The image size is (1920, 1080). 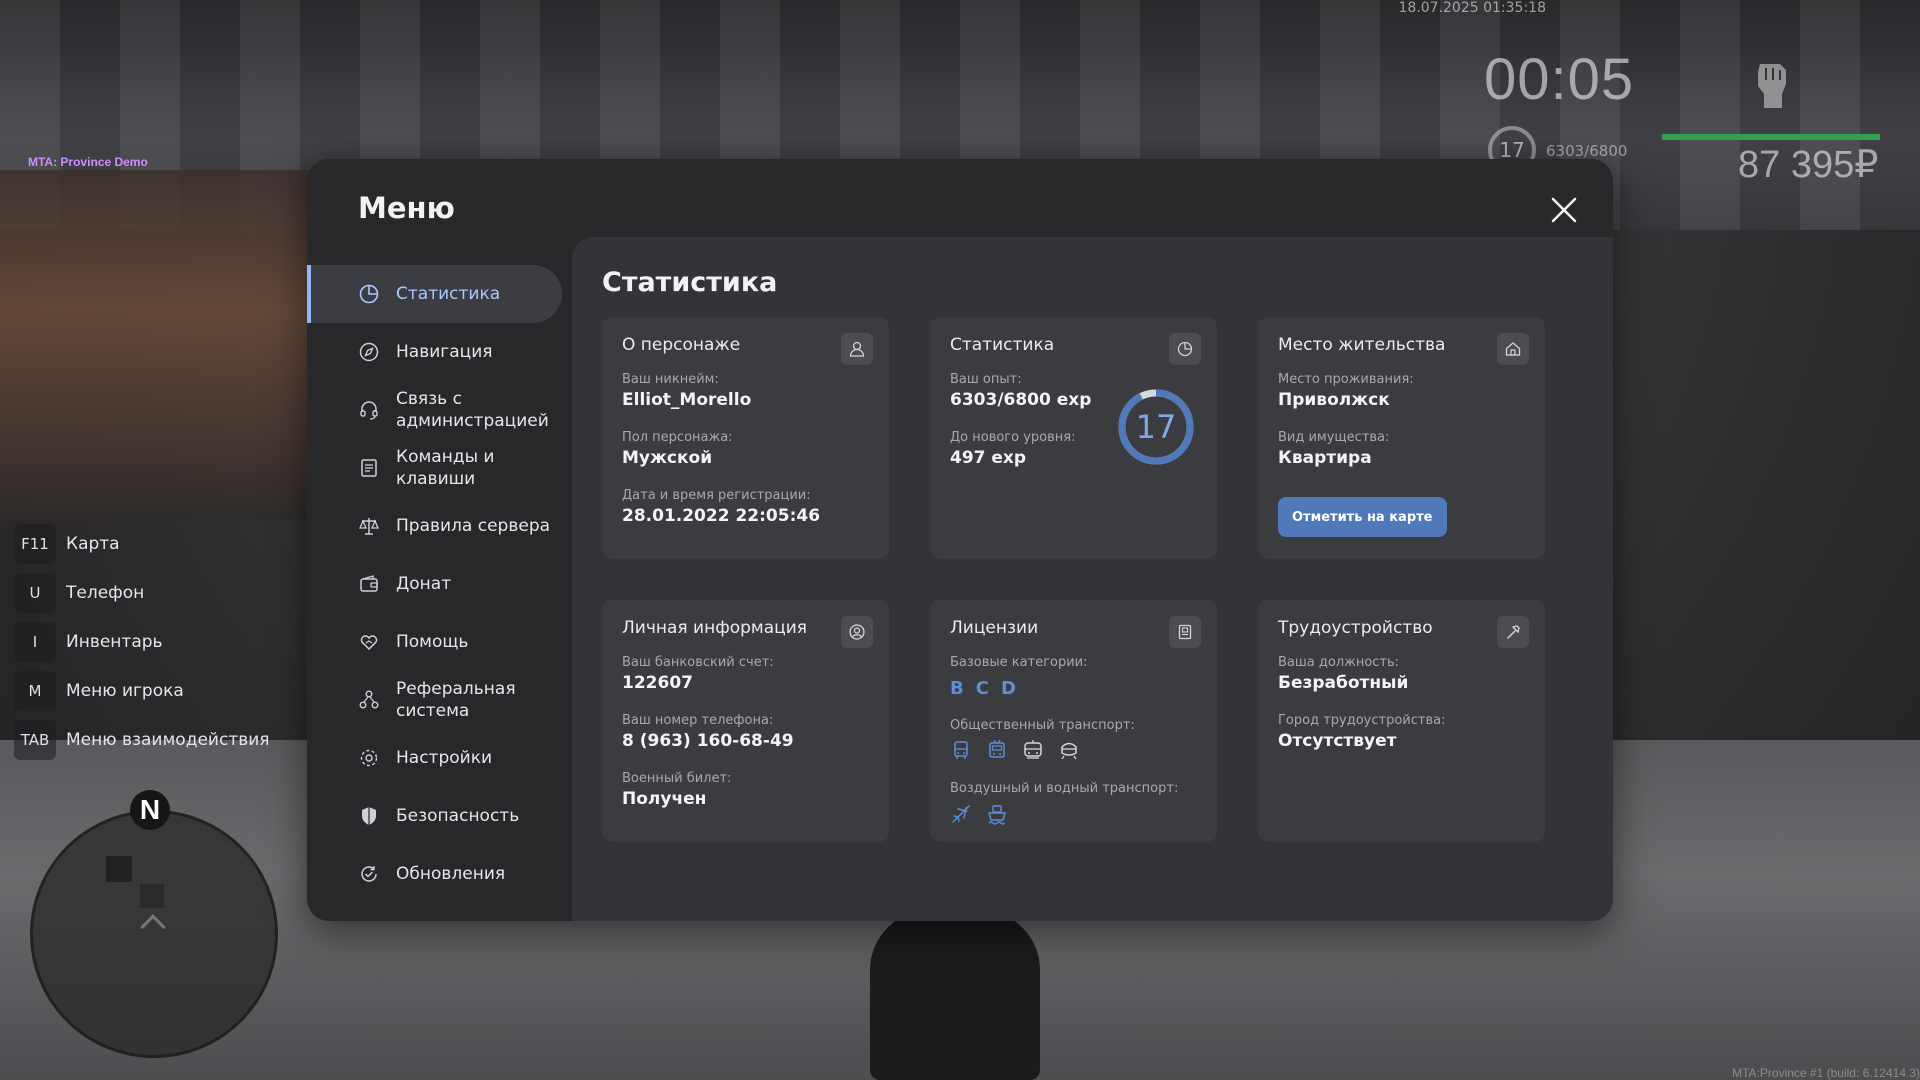 What do you see at coordinates (664, 799) in the screenshot?
I see `military-id-value: Получен` at bounding box center [664, 799].